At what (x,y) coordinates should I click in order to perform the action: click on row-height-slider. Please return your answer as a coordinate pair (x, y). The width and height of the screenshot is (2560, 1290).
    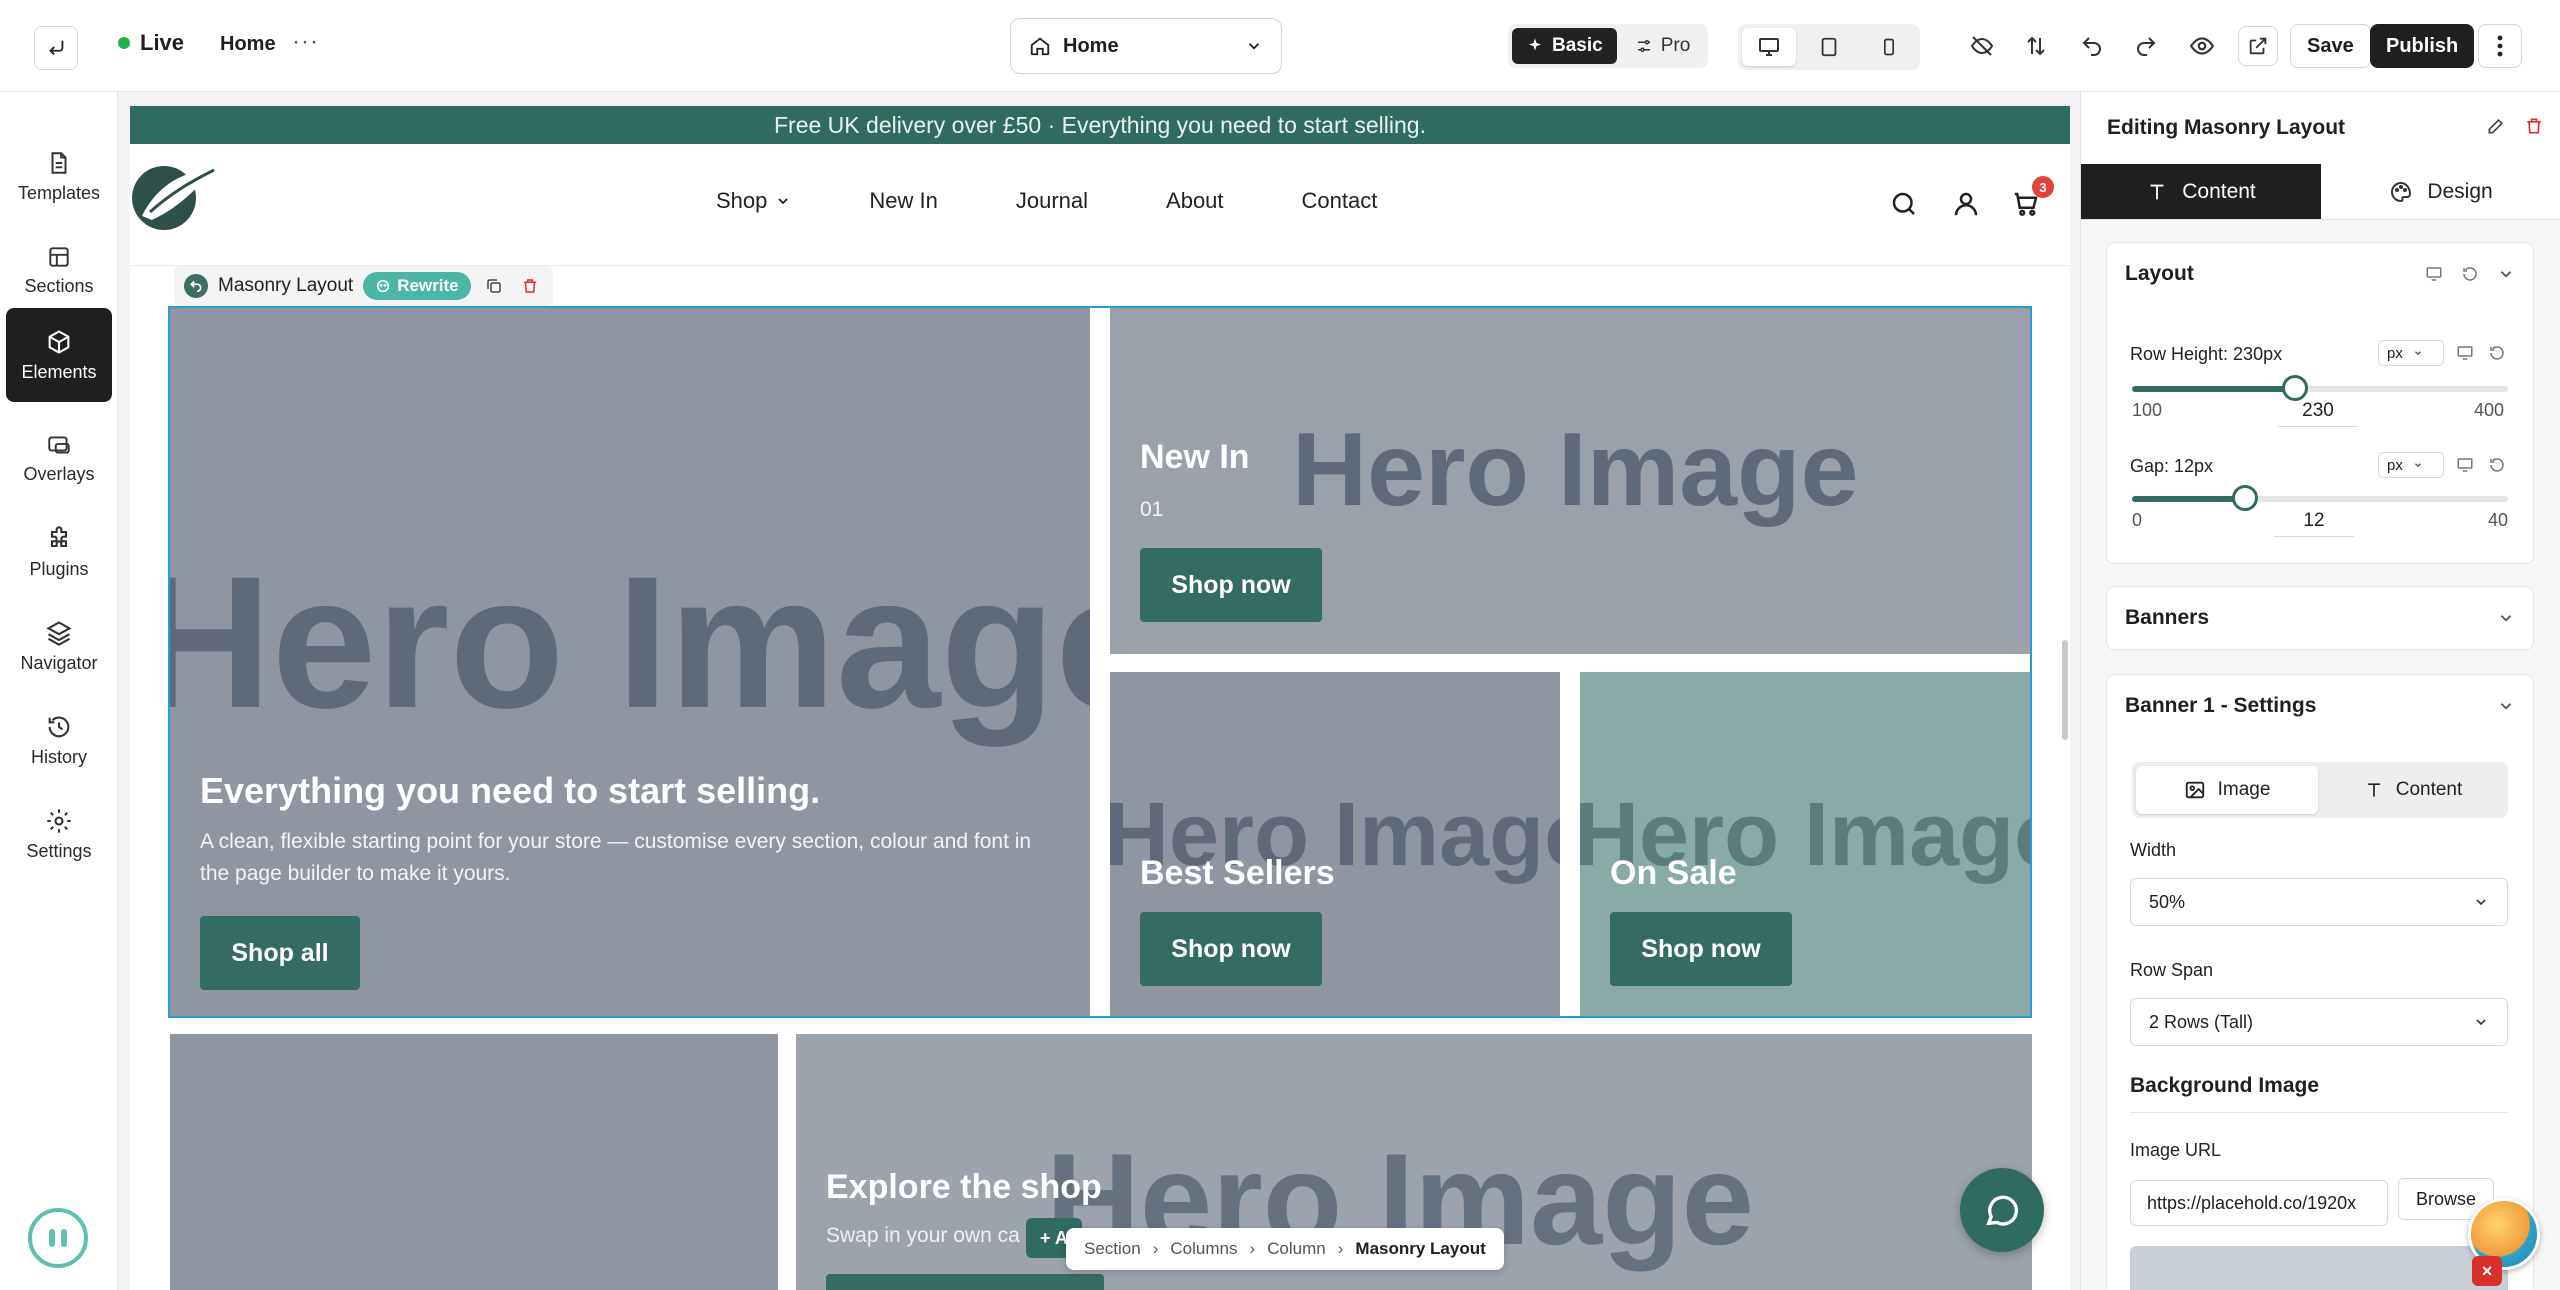
    Looking at the image, I should click on (2320, 388).